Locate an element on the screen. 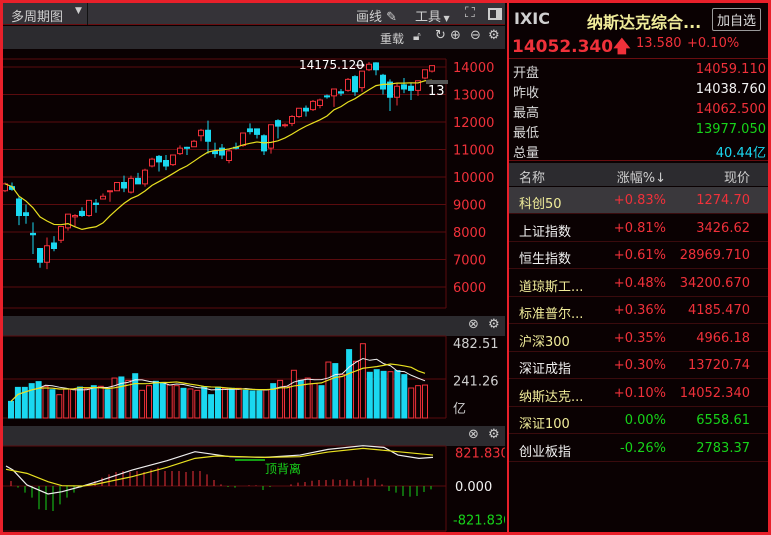 This screenshot has height=535, width=771. arrow-right-icon: → is located at coordinates (360, 65).